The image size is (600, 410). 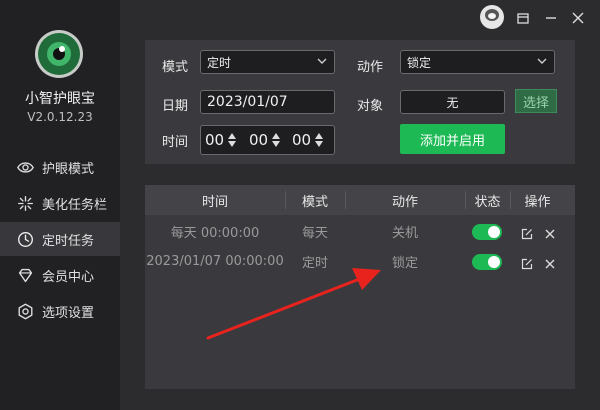 What do you see at coordinates (25, 275) in the screenshot?
I see `diamond-icon` at bounding box center [25, 275].